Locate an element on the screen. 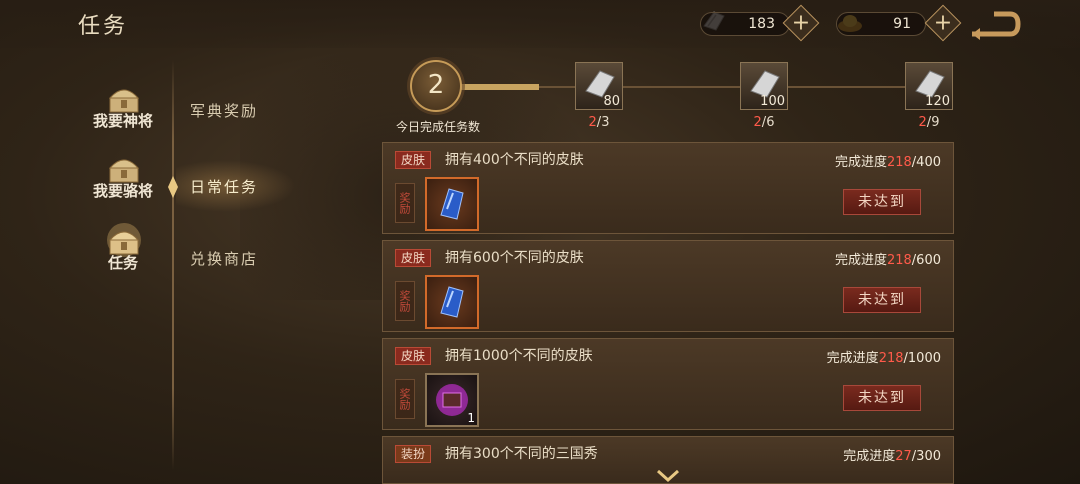  daily-count-badge: 2 is located at coordinates (436, 86).